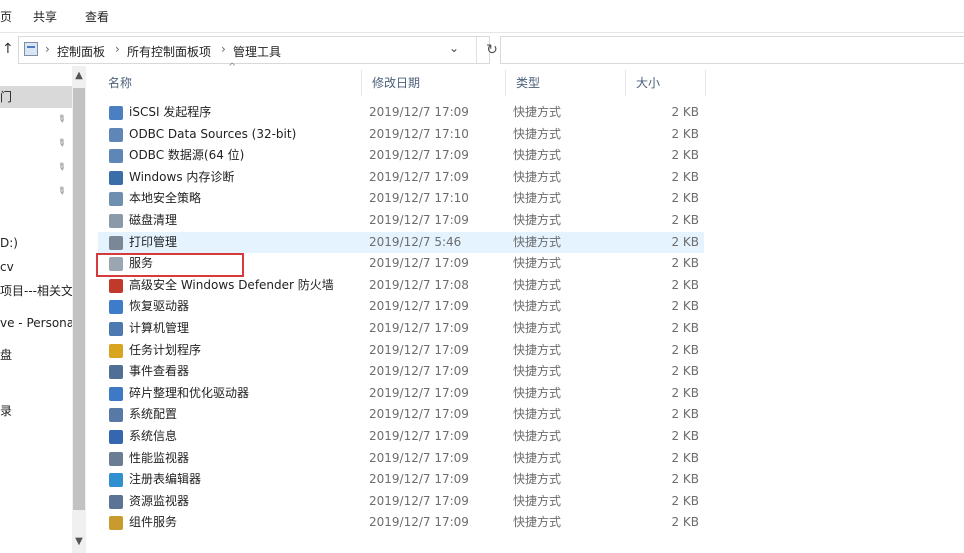  Describe the element at coordinates (401, 437) in the screenshot. I see `file-row: 系统信息 2019/12/7 17:09 快捷方式 2 KB` at that location.